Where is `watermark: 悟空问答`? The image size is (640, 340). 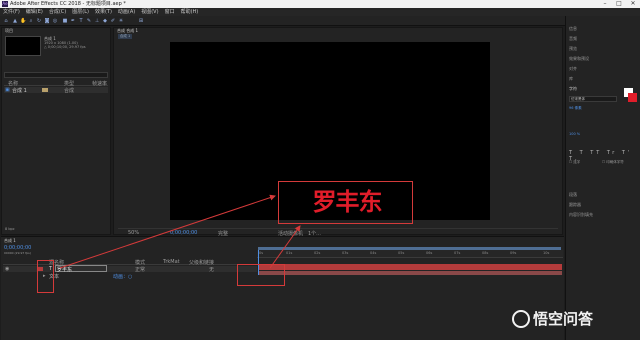 watermark: 悟空问答 is located at coordinates (552, 318).